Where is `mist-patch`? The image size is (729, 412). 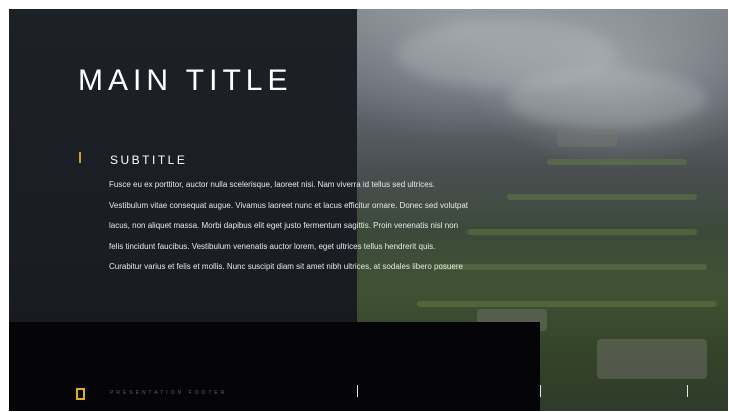
mist-patch is located at coordinates (607, 99).